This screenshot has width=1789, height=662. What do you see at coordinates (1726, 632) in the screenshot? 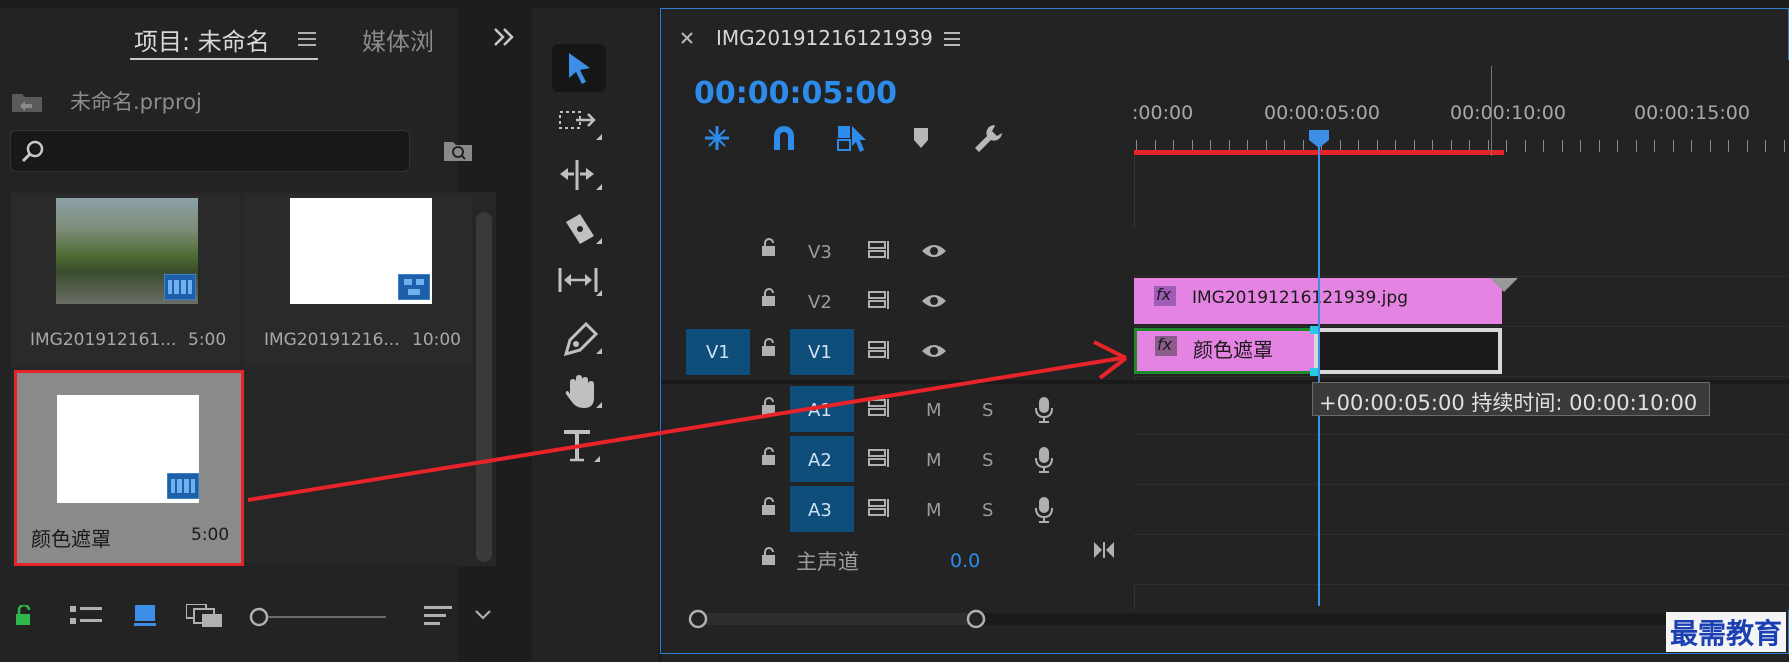
I see `watermark: 最需教育` at bounding box center [1726, 632].